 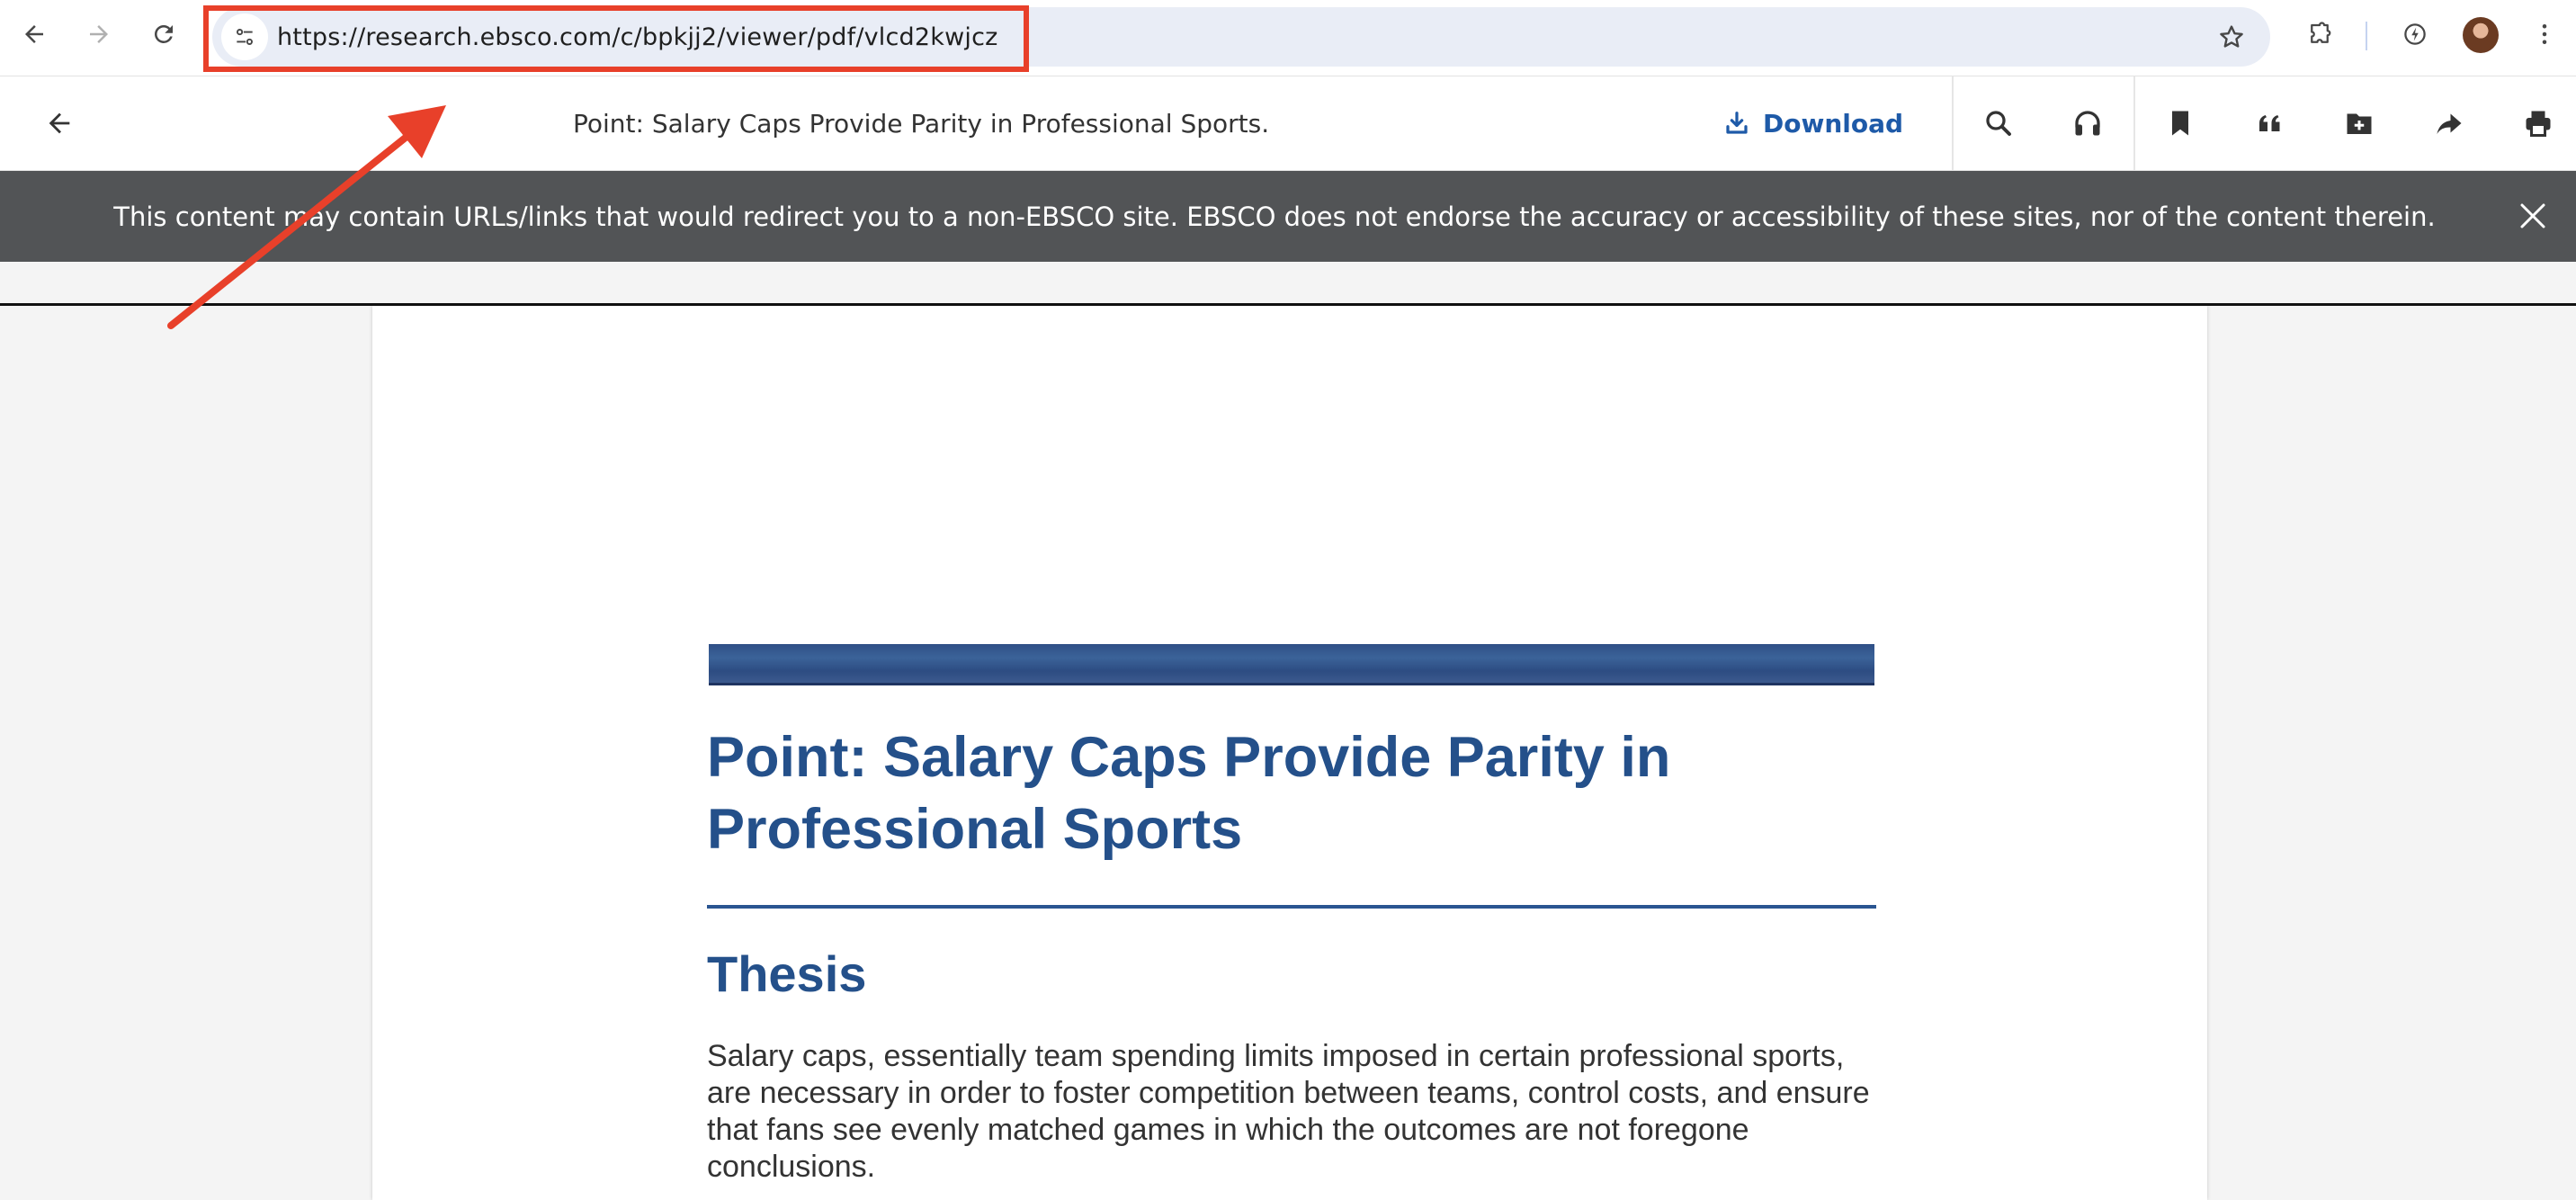 I want to click on cite-quote-icon, so click(x=2269, y=123).